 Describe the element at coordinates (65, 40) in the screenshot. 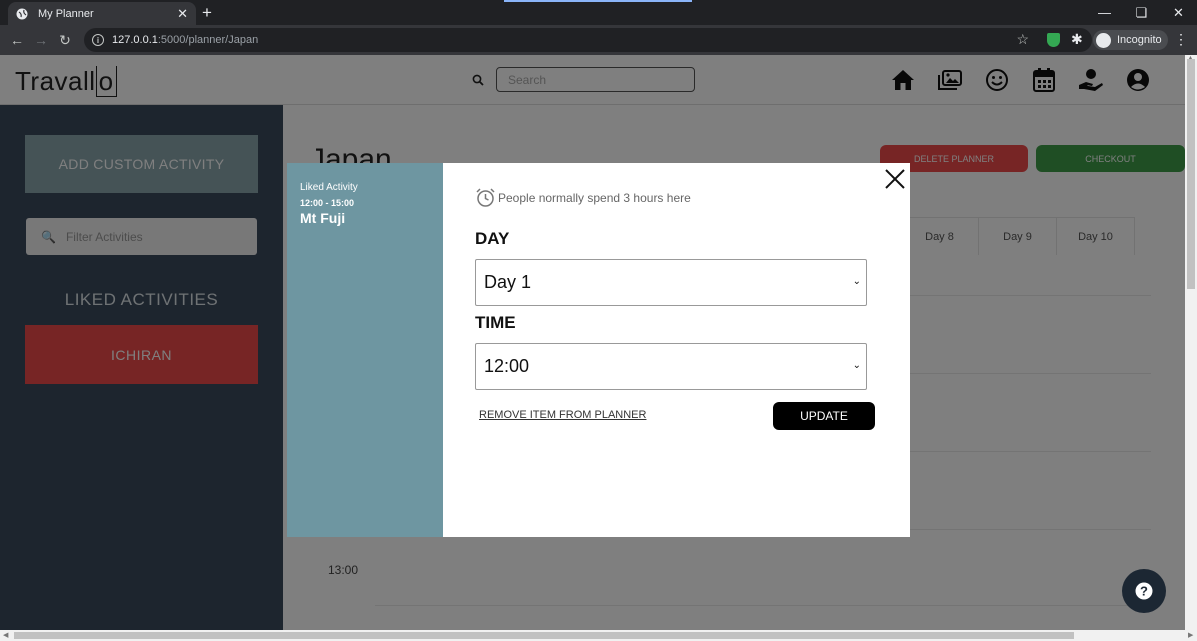

I see `reload-icon: ↻` at that location.